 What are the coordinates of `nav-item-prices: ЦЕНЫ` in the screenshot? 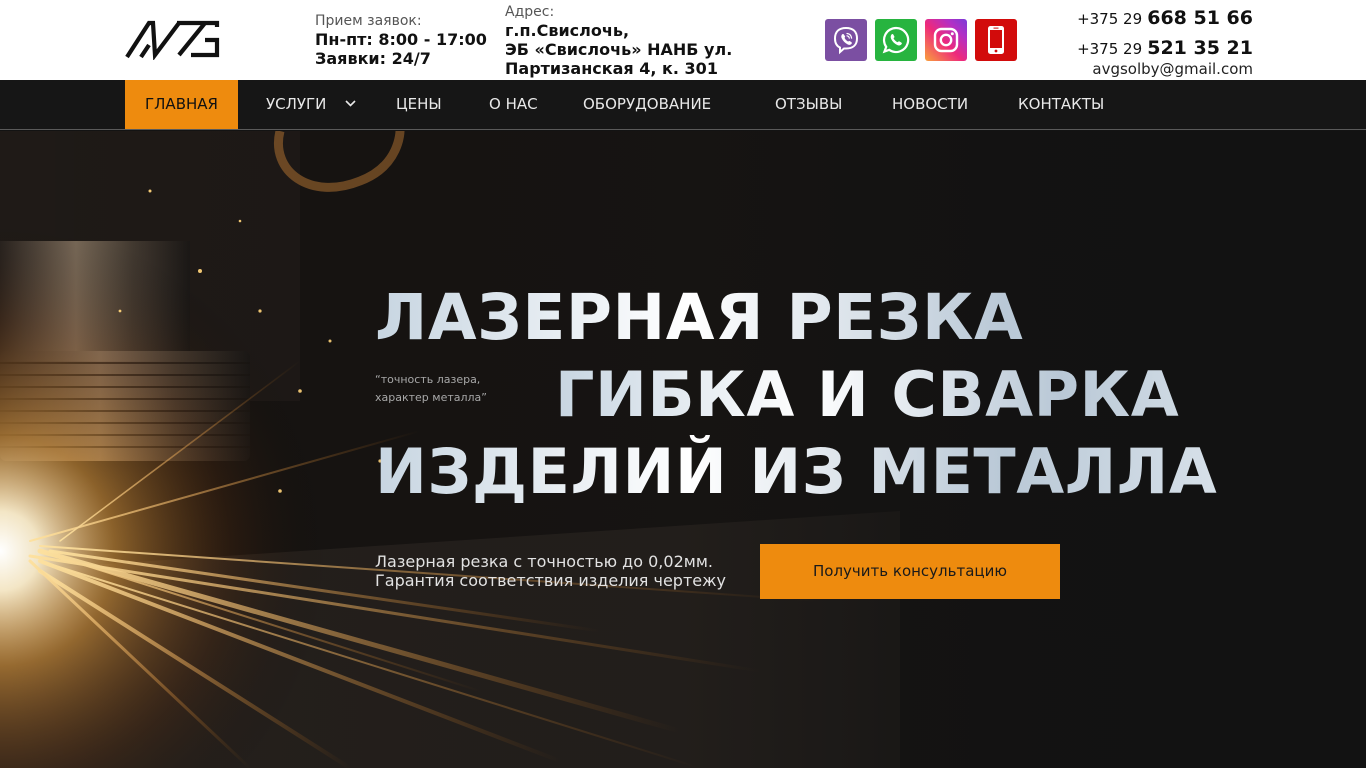 It's located at (419, 104).